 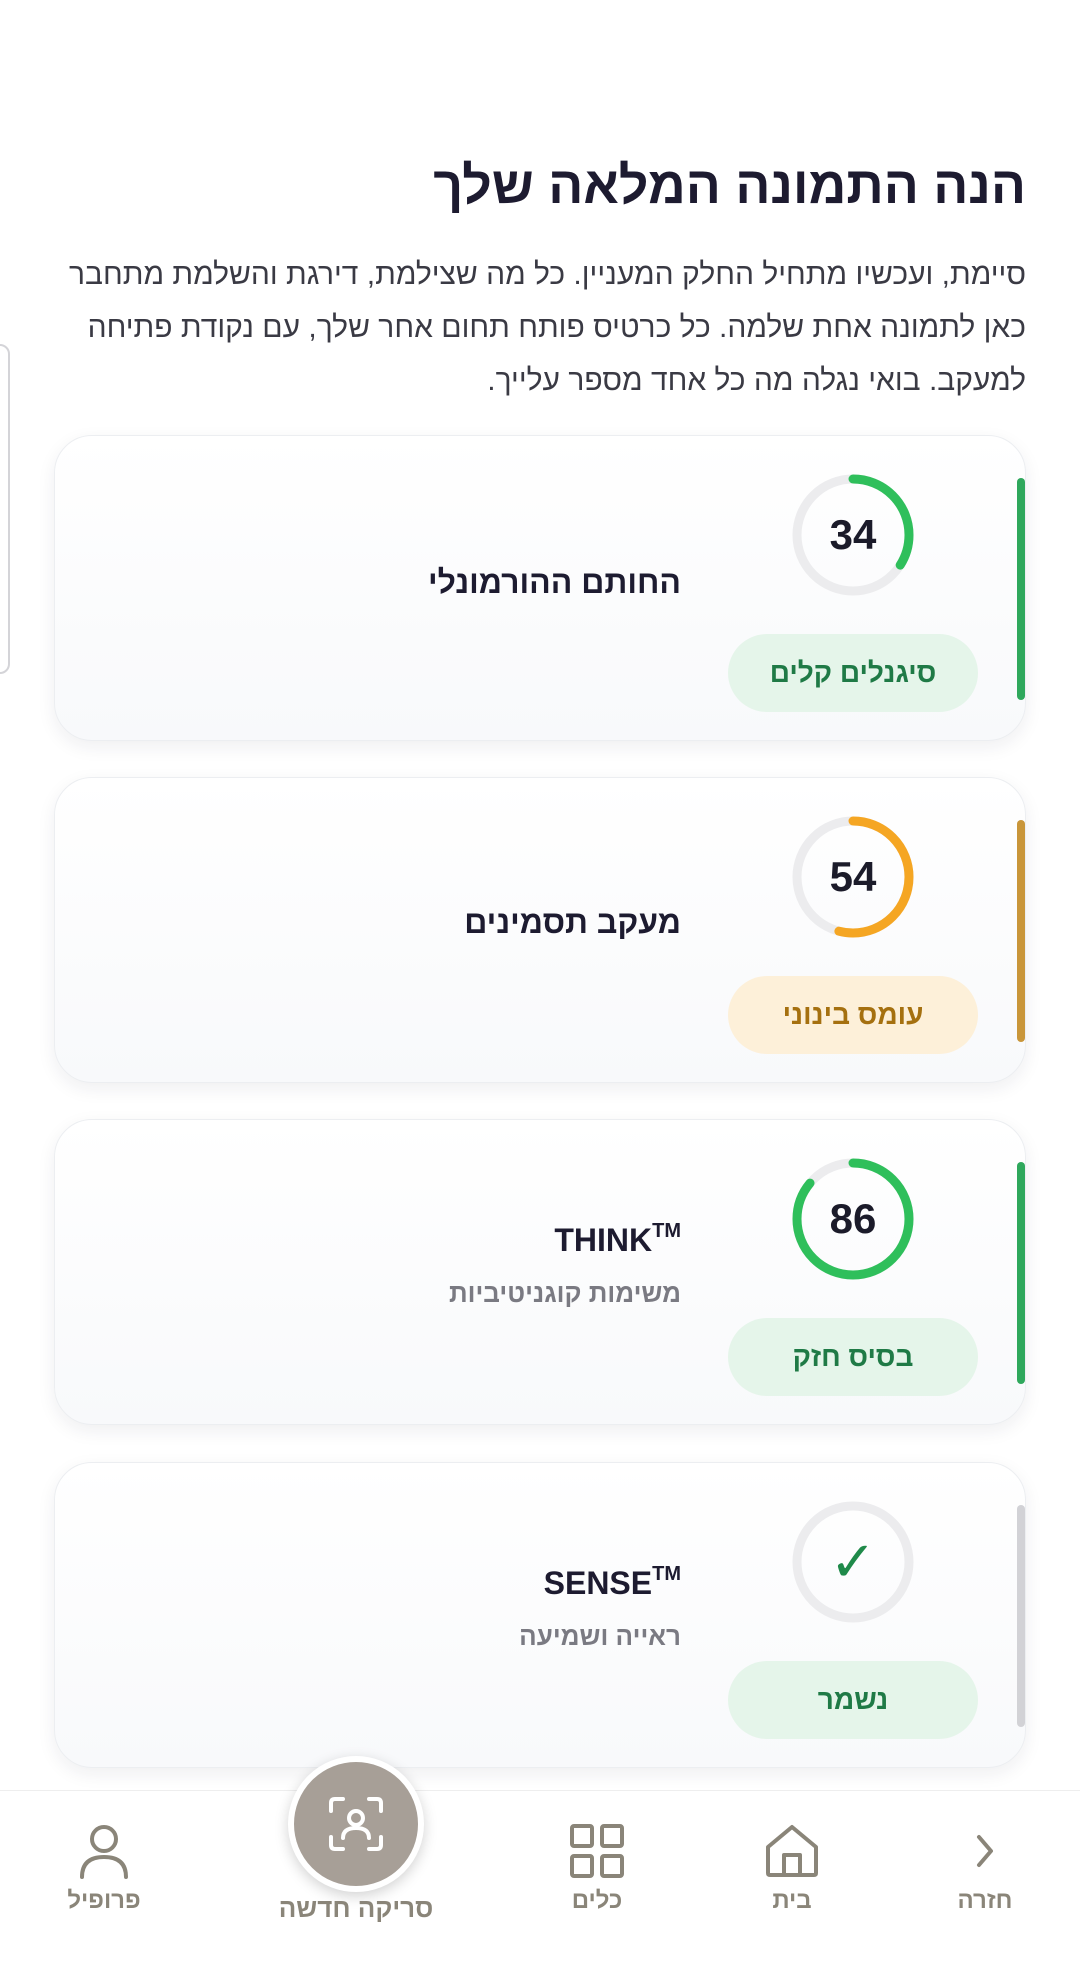 I want to click on card-subtitle: ראייה ושמיעה, so click(x=600, y=1636).